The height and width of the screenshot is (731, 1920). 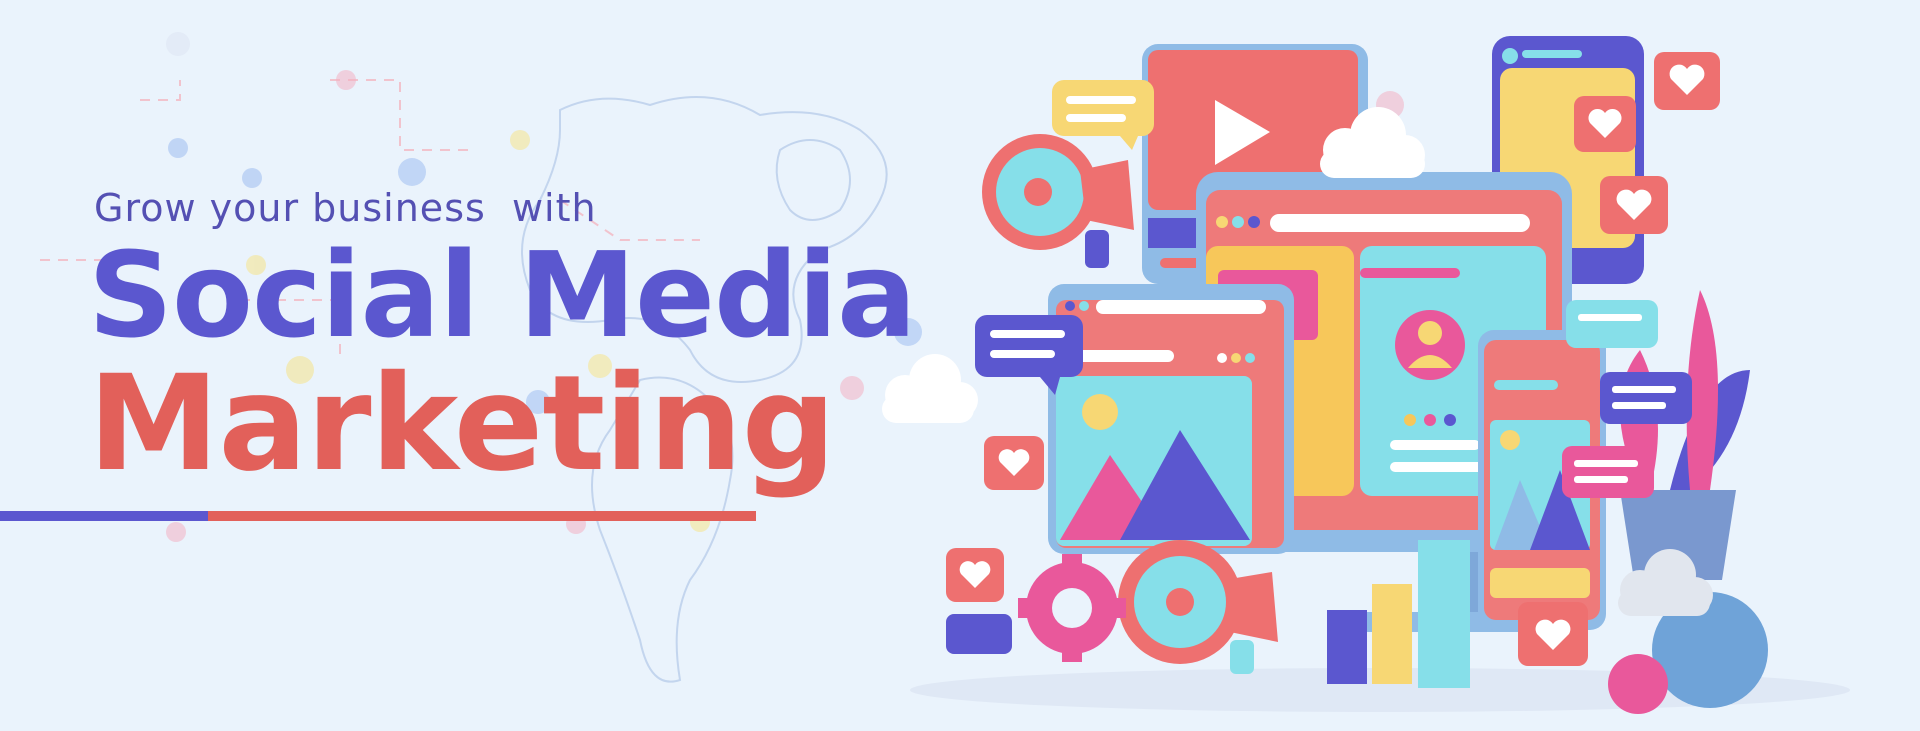 What do you see at coordinates (104, 516) in the screenshot?
I see `underline-blue` at bounding box center [104, 516].